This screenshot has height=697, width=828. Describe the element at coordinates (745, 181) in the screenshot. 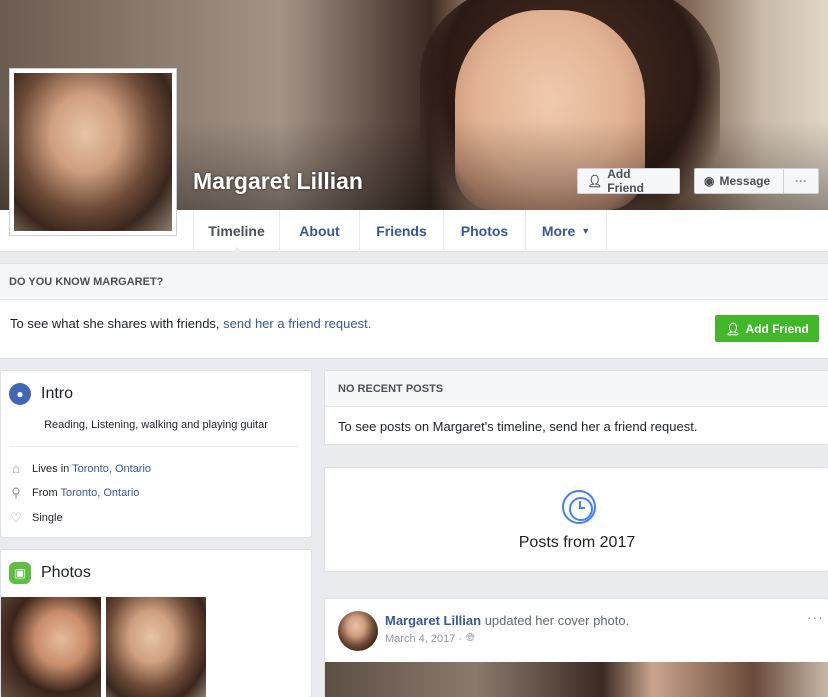

I see `message-label: Message` at that location.